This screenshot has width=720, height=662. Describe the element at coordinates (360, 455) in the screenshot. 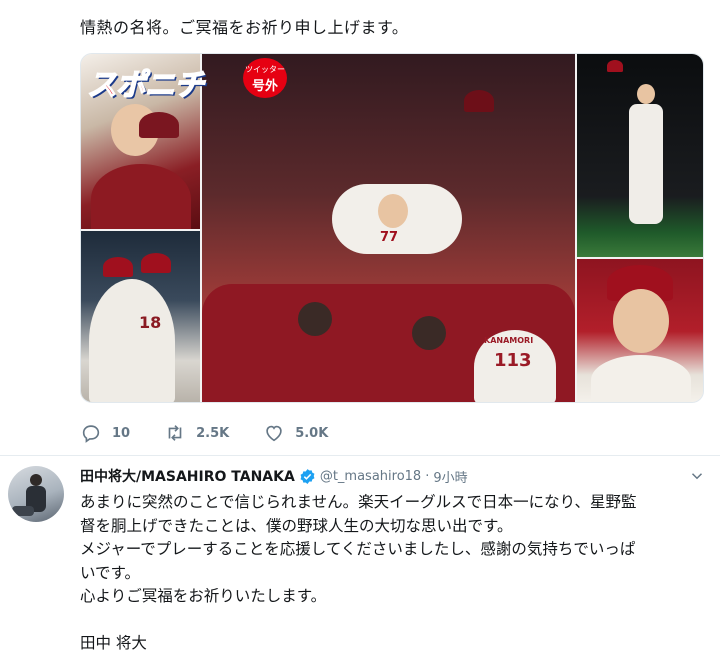

I see `tweet-divider` at that location.